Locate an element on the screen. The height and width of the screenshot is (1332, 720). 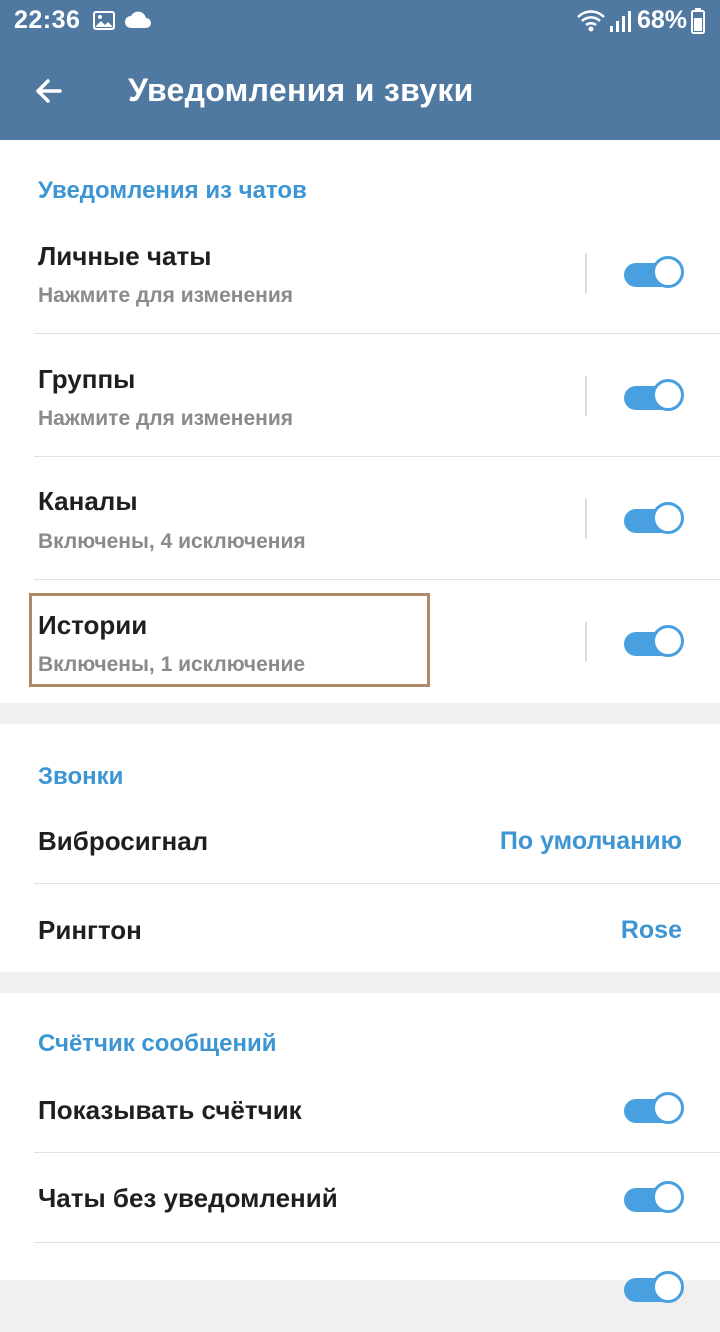
signal-icon is located at coordinates (620, 21).